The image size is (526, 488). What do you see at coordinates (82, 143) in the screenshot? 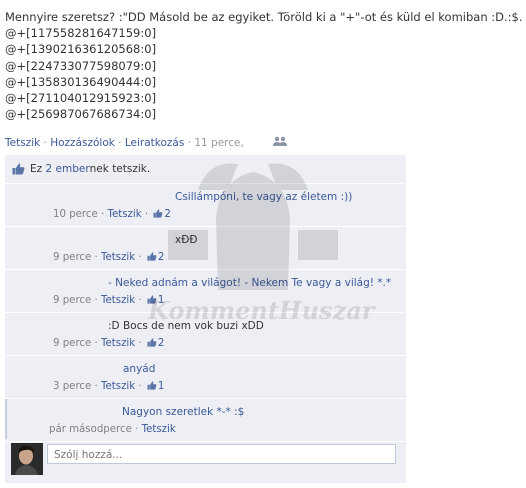
I see `comment-link: Hozzászólok` at bounding box center [82, 143].